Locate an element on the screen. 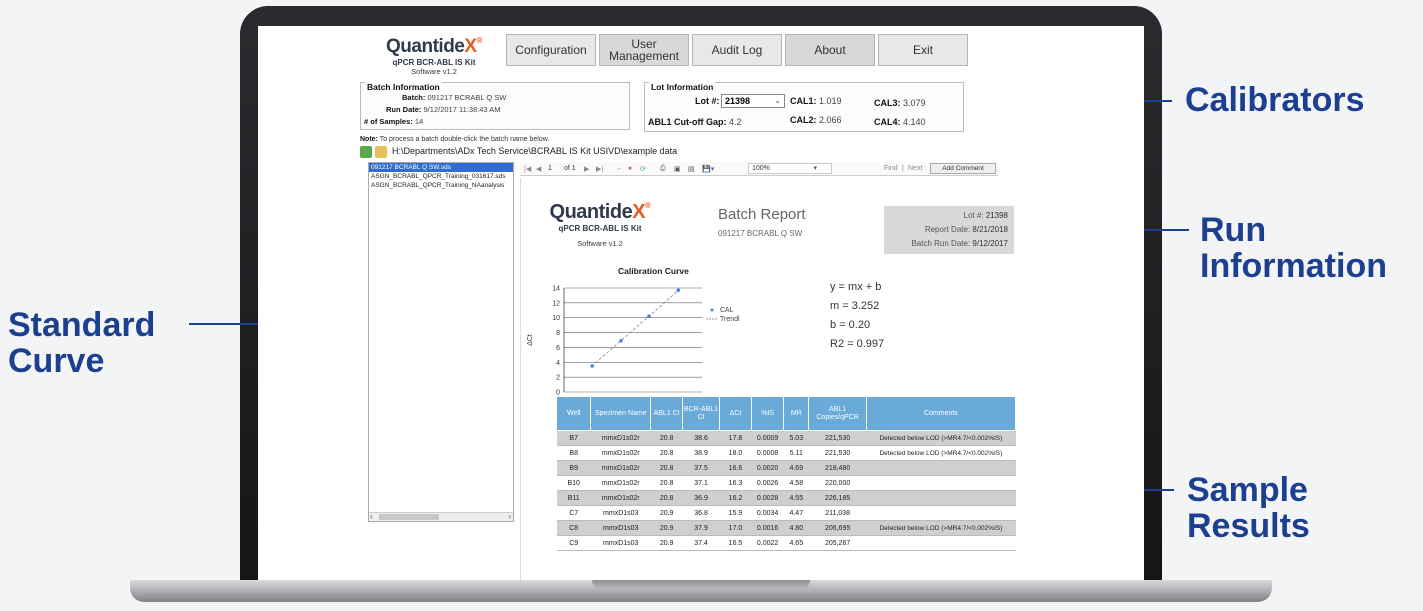 Image resolution: width=1423 pixels, height=611 pixels. lot-number-label: Lot #: is located at coordinates (707, 101).